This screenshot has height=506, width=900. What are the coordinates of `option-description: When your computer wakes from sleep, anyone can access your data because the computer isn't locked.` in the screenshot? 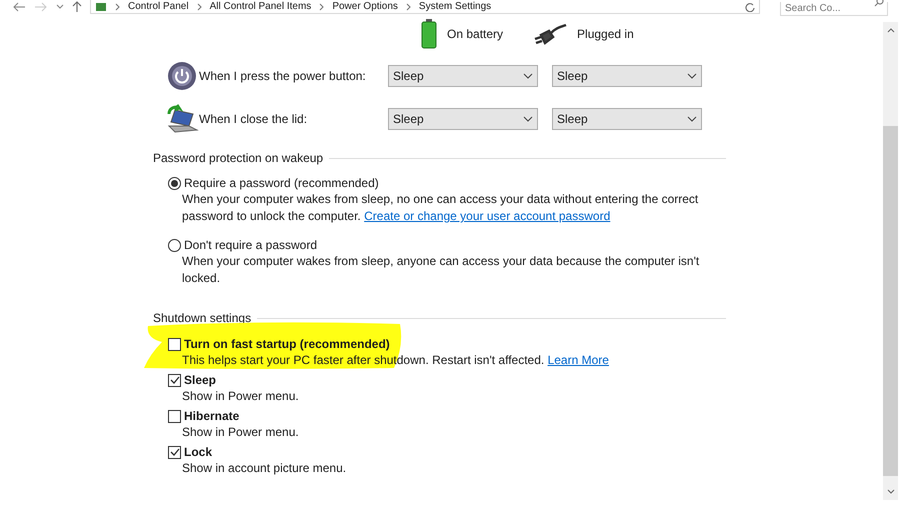 It's located at (440, 270).